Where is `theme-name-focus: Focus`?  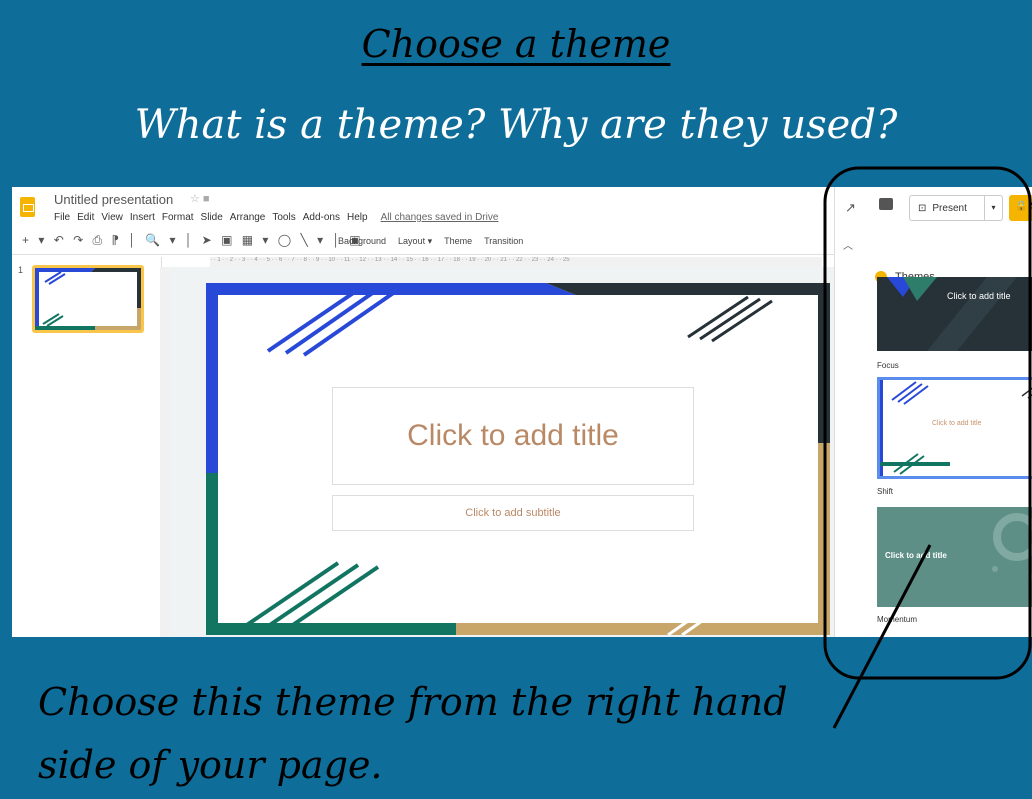 theme-name-focus: Focus is located at coordinates (888, 365).